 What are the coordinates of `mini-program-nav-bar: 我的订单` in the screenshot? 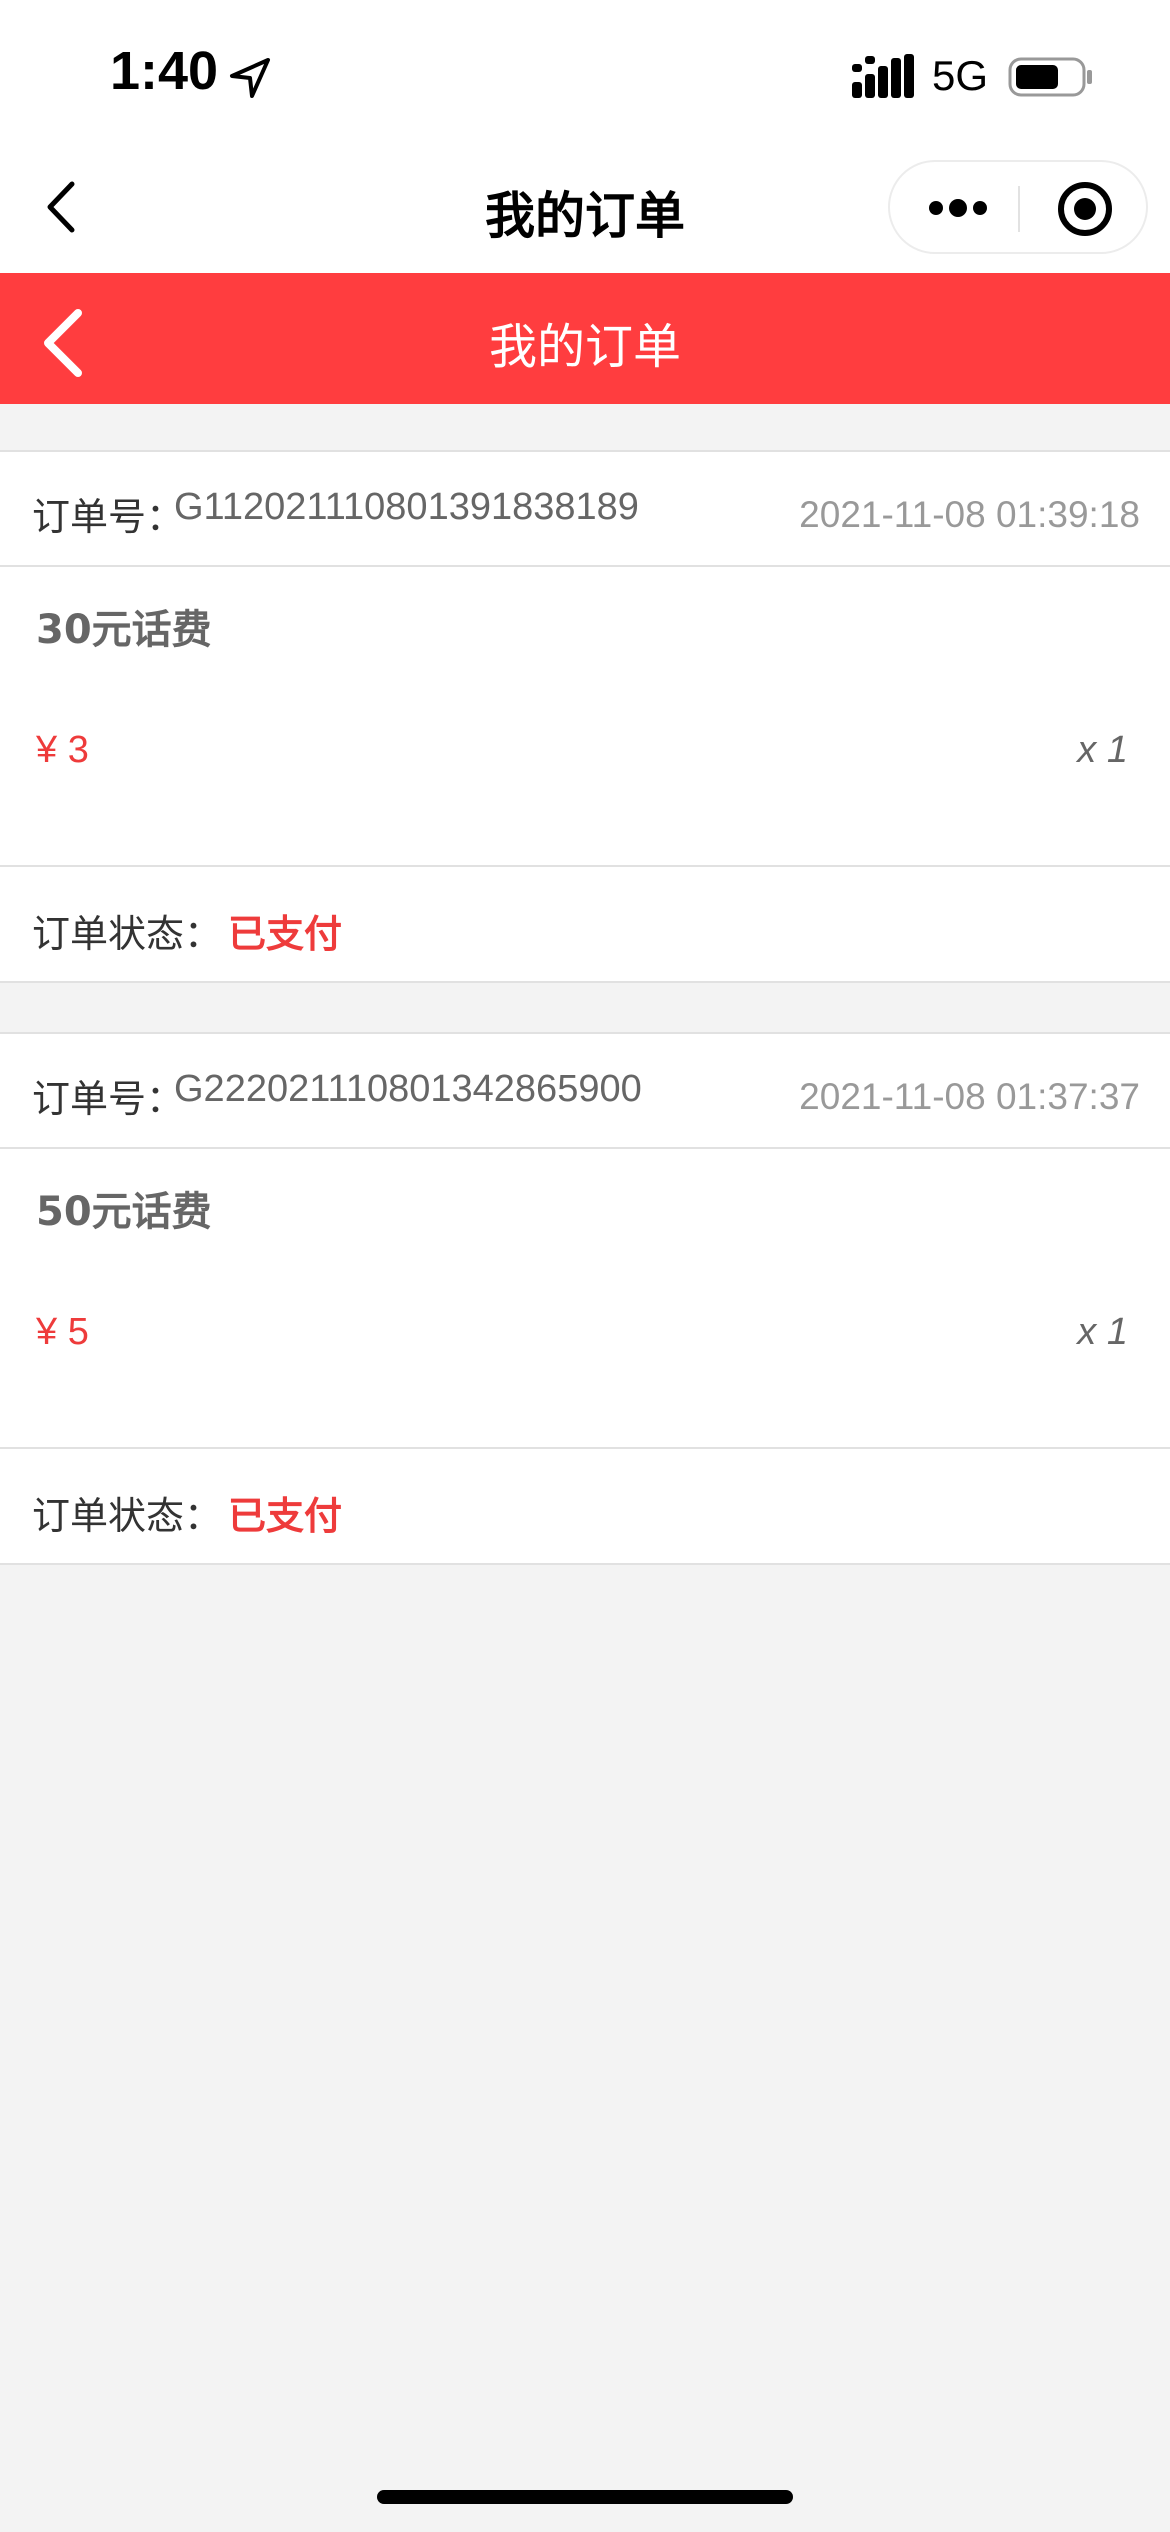 It's located at (585, 206).